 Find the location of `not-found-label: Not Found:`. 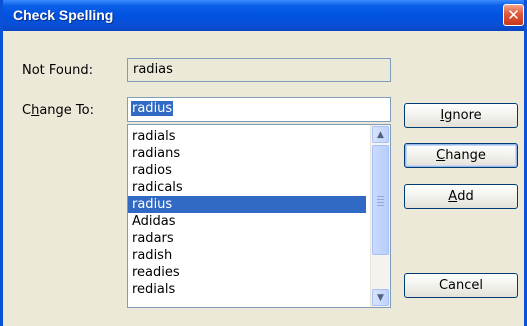

not-found-label: Not Found: is located at coordinates (57, 70).